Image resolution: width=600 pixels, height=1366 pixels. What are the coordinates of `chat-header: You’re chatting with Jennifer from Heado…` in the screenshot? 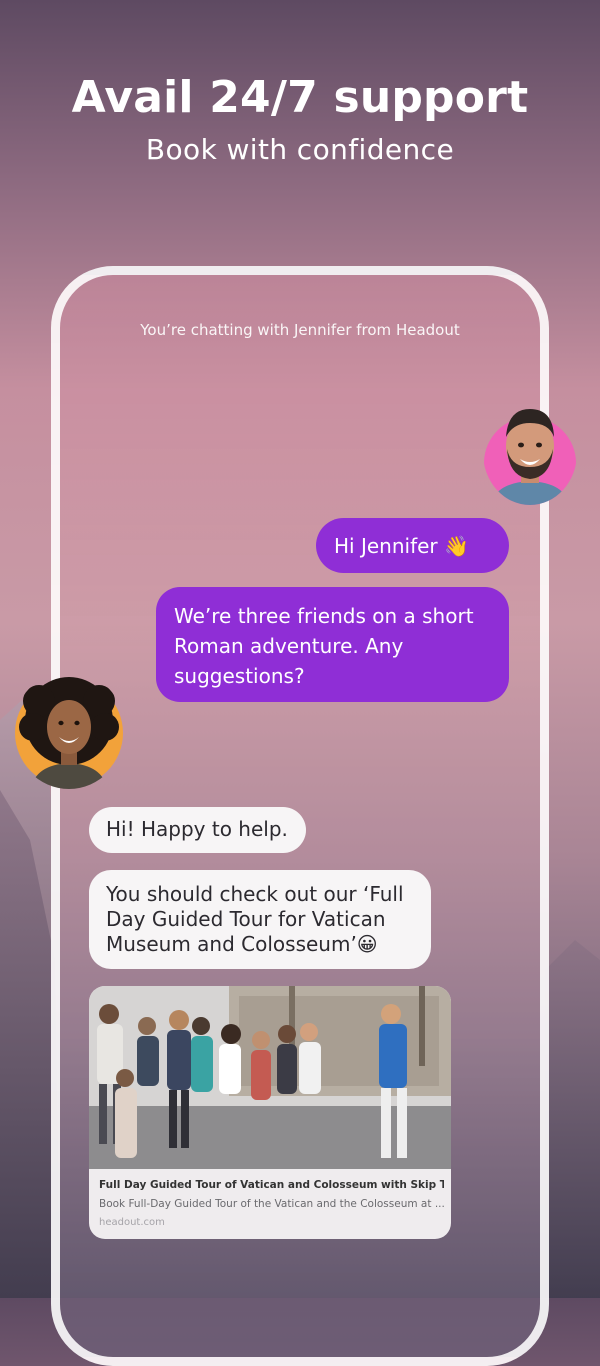 It's located at (300, 330).